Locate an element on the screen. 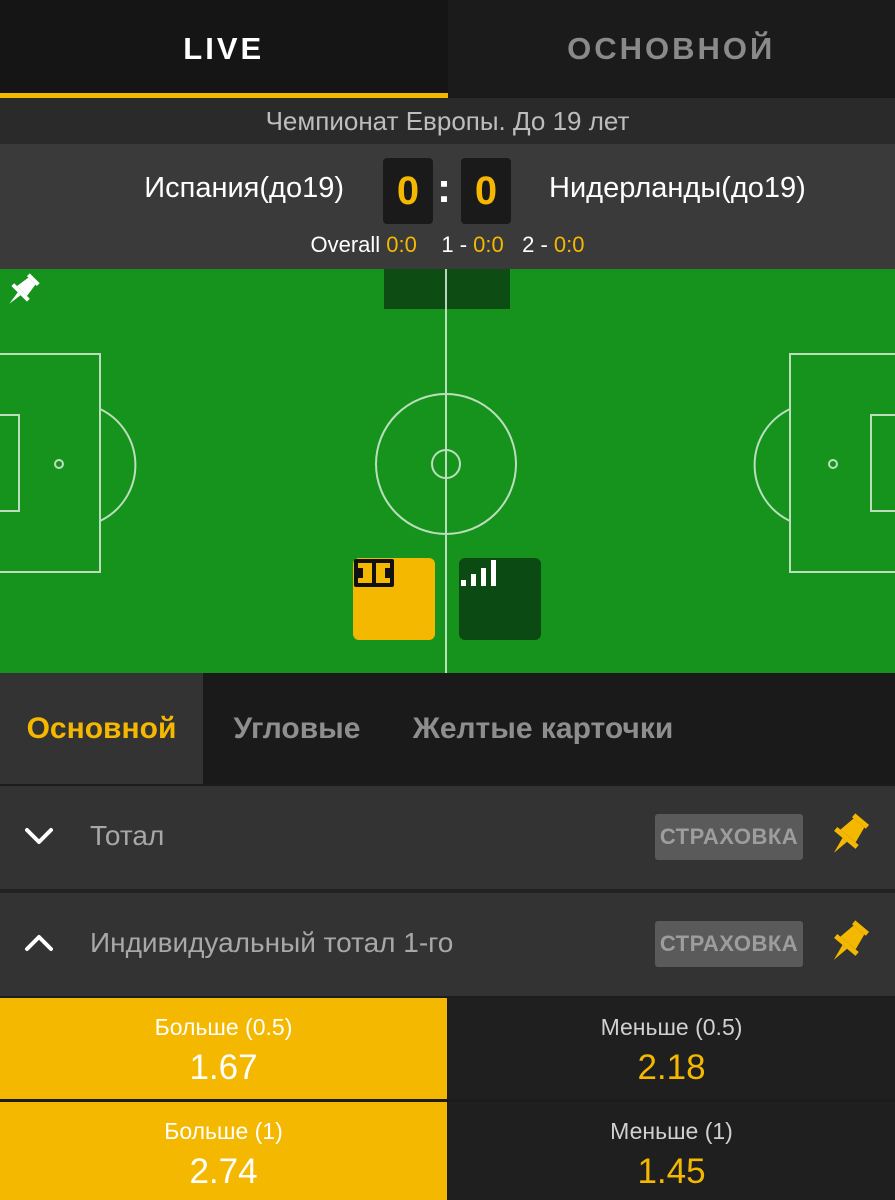 The height and width of the screenshot is (1200, 895). chevron-up-icon is located at coordinates (39, 943).